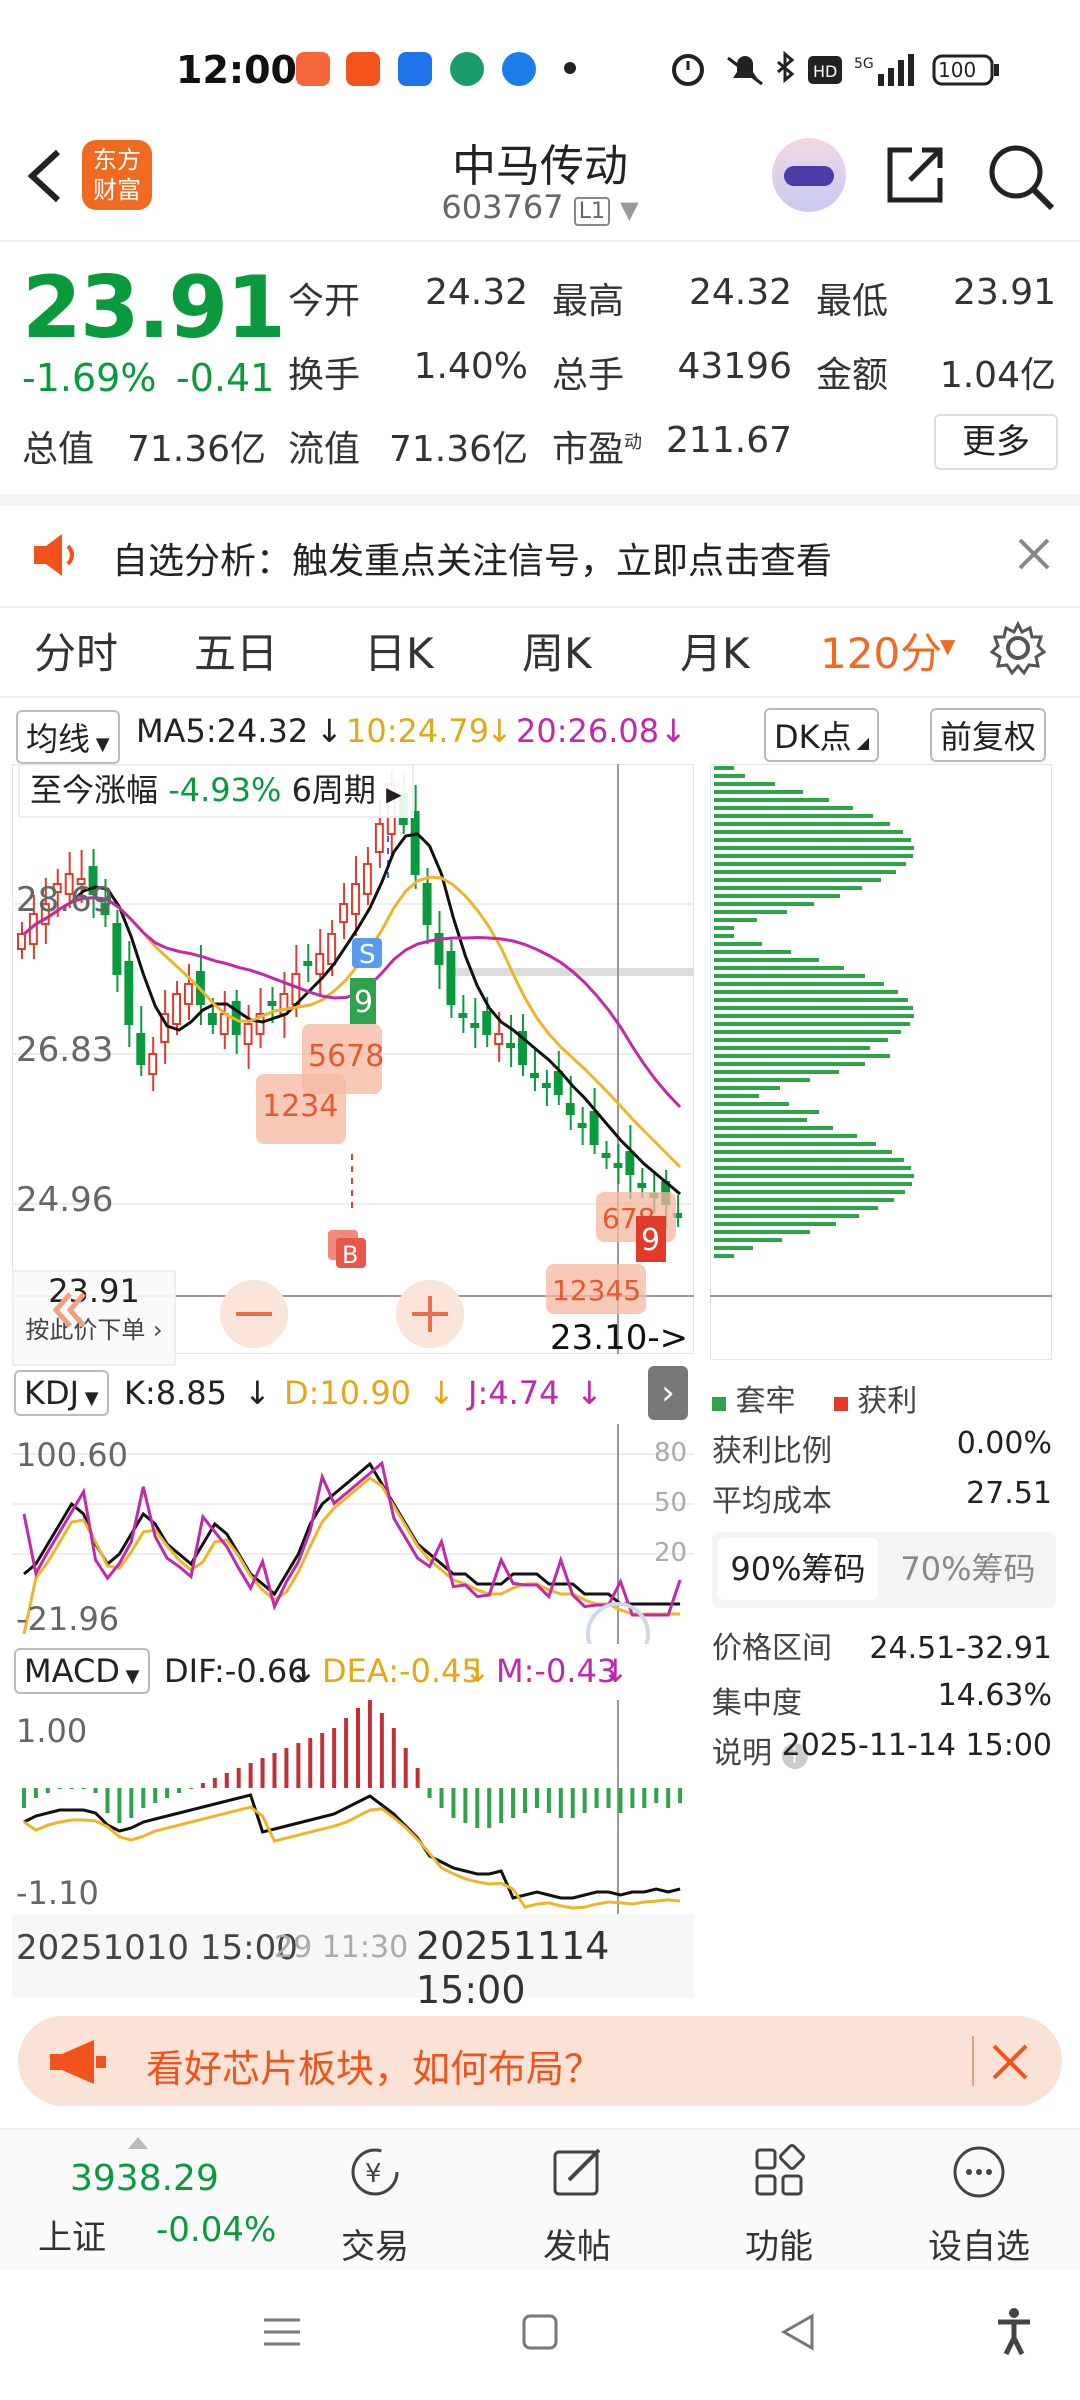 This screenshot has height=2400, width=1080. What do you see at coordinates (809, 175) in the screenshot?
I see `assistant-robot-icon` at bounding box center [809, 175].